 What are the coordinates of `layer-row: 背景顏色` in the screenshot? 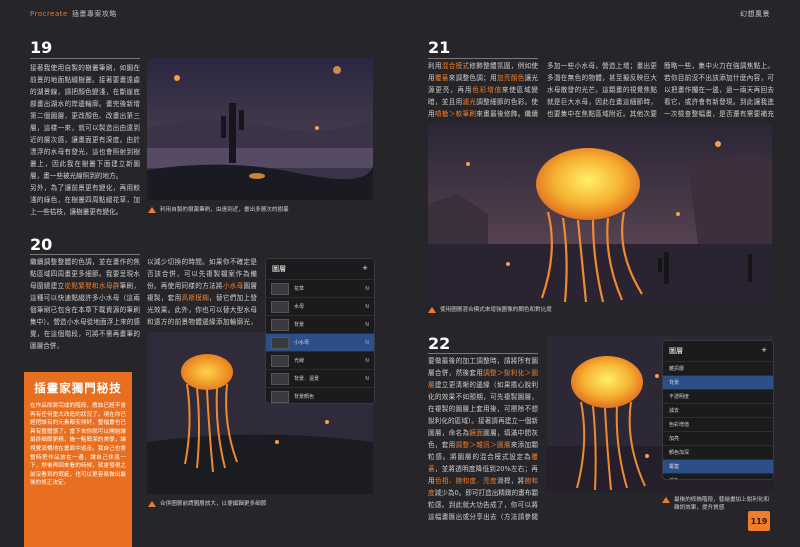 It's located at (320, 395).